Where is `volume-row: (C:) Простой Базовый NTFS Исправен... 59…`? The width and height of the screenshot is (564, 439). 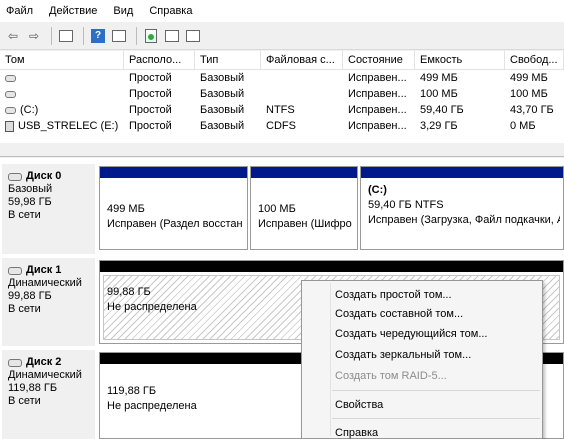
volume-row: (C:) Простой Базовый NTFS Исправен... 59… is located at coordinates (282, 110).